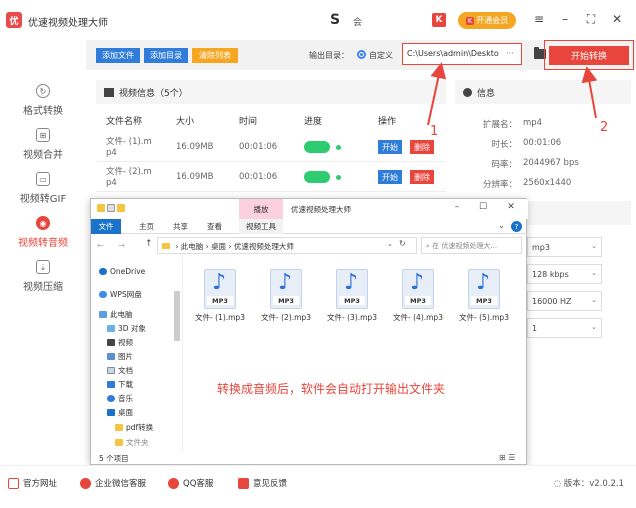  I want to click on qq-label: QQ客服, so click(198, 484).